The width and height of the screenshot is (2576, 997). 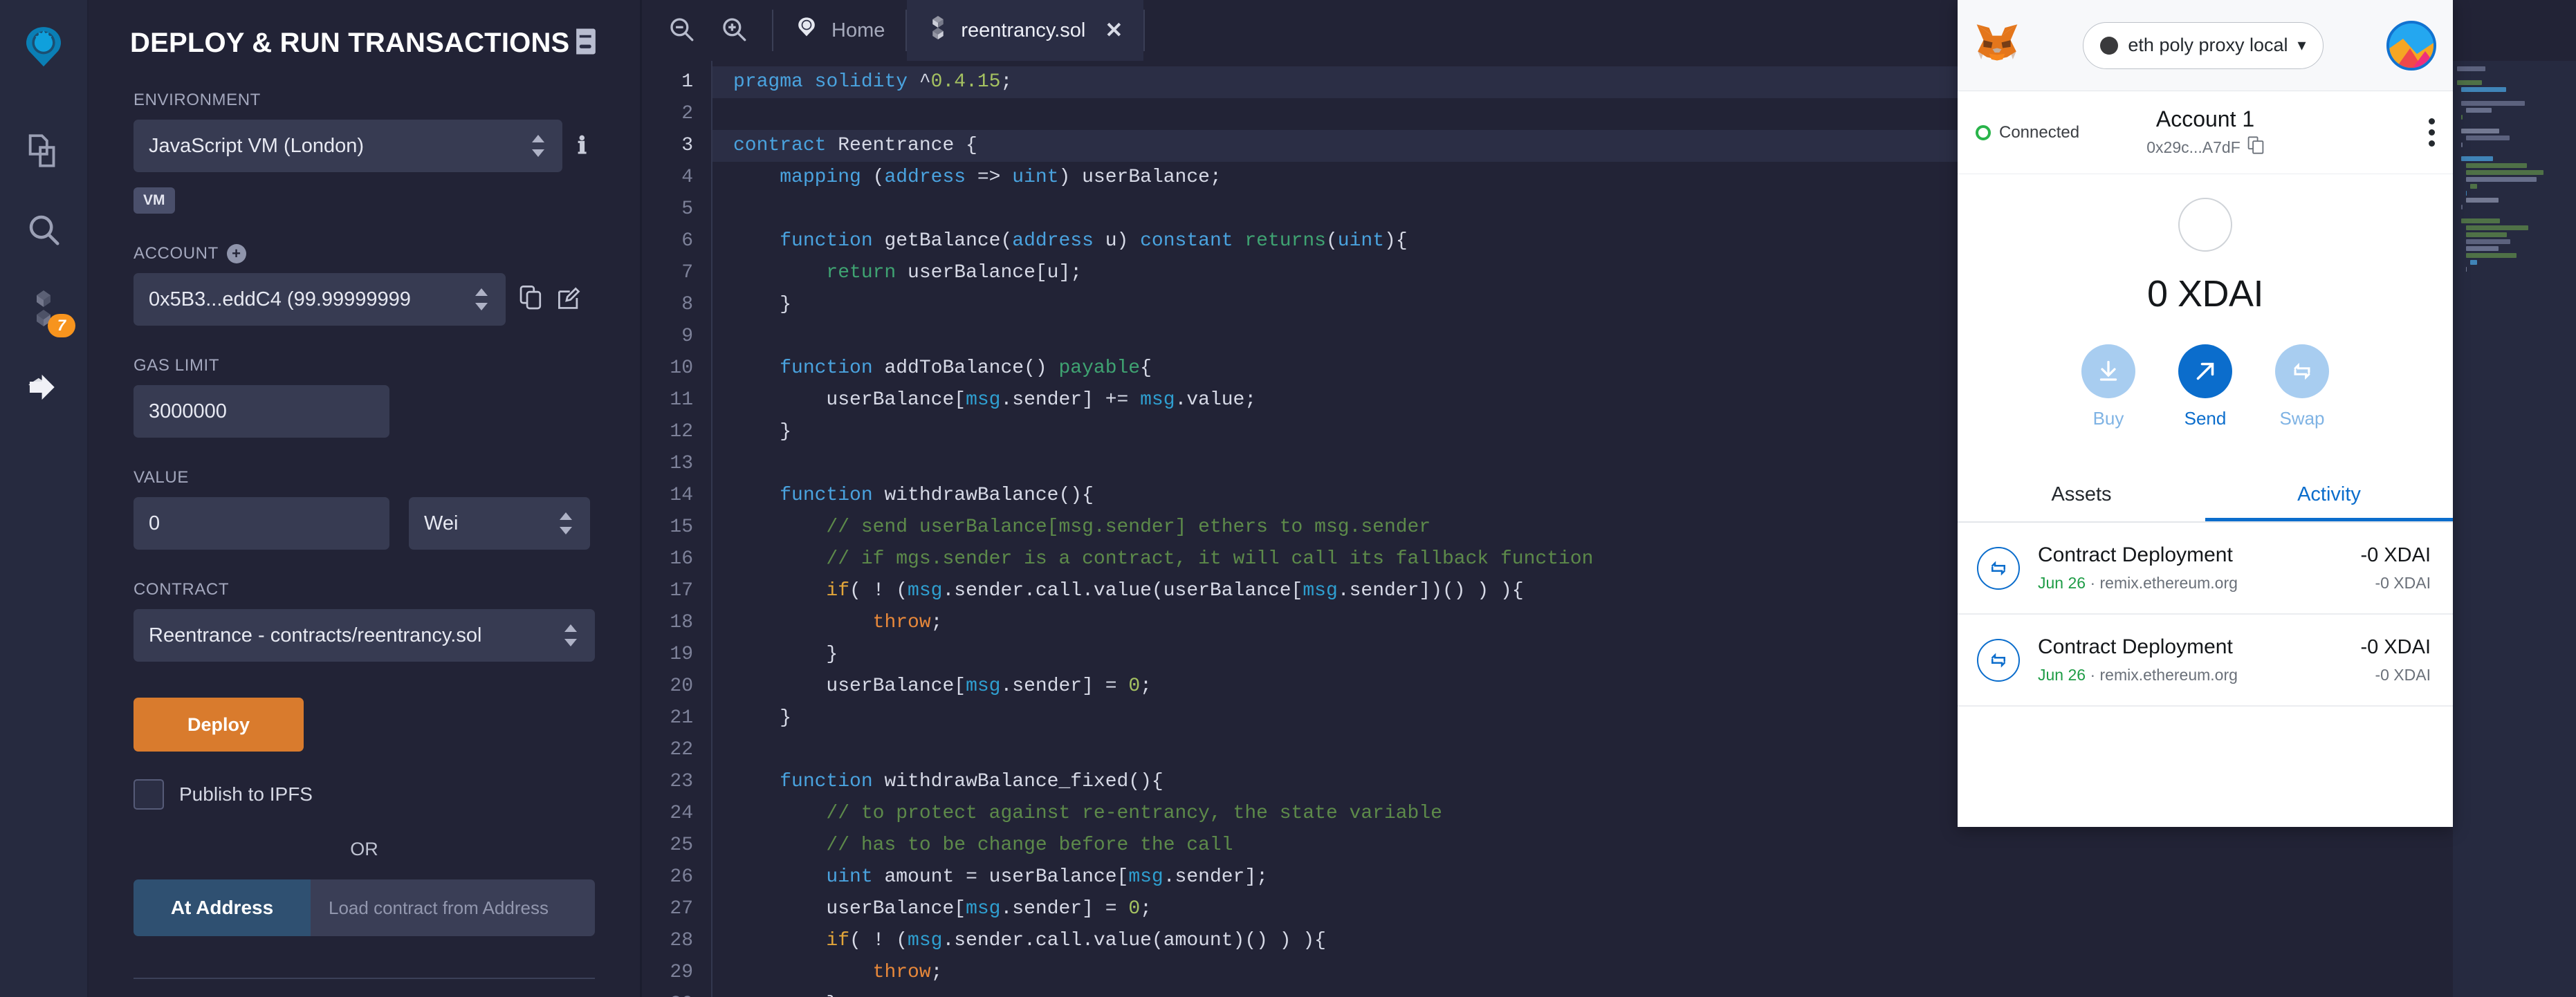 What do you see at coordinates (222, 907) in the screenshot?
I see `at-address-button: At Address` at bounding box center [222, 907].